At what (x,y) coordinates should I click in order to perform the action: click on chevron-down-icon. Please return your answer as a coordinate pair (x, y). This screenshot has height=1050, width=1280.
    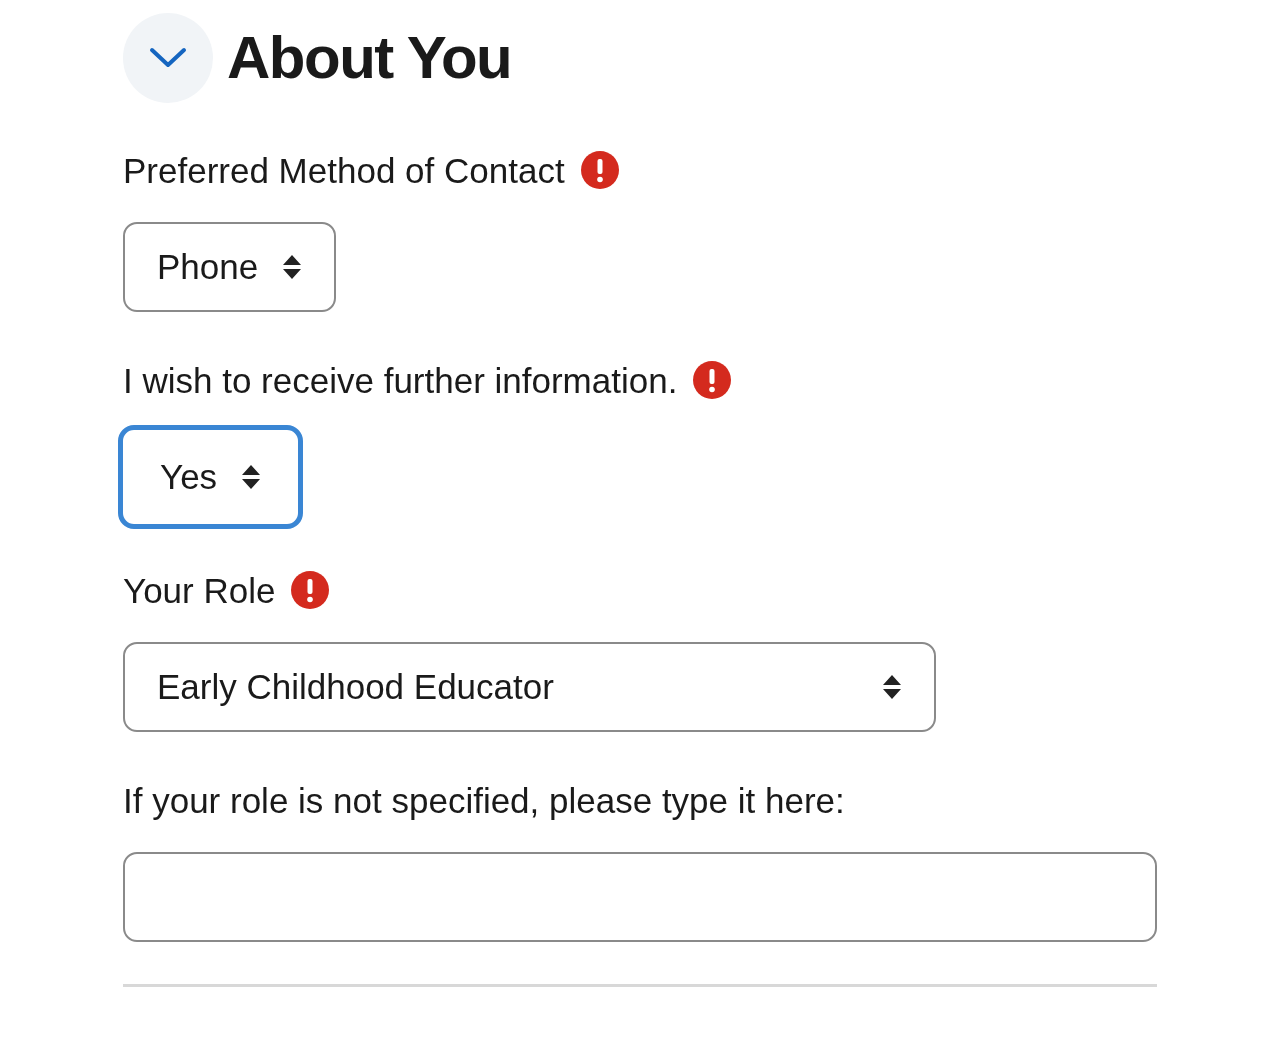
    Looking at the image, I should click on (168, 58).